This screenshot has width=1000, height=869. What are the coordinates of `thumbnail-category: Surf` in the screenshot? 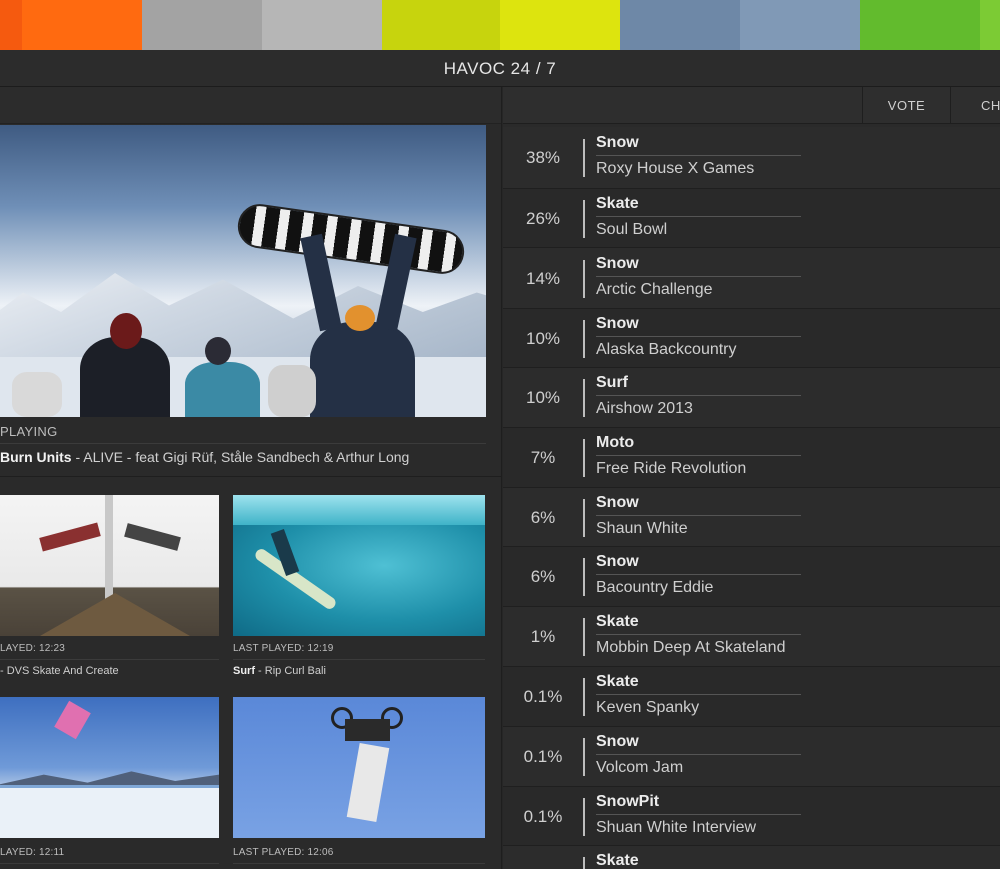 It's located at (244, 671).